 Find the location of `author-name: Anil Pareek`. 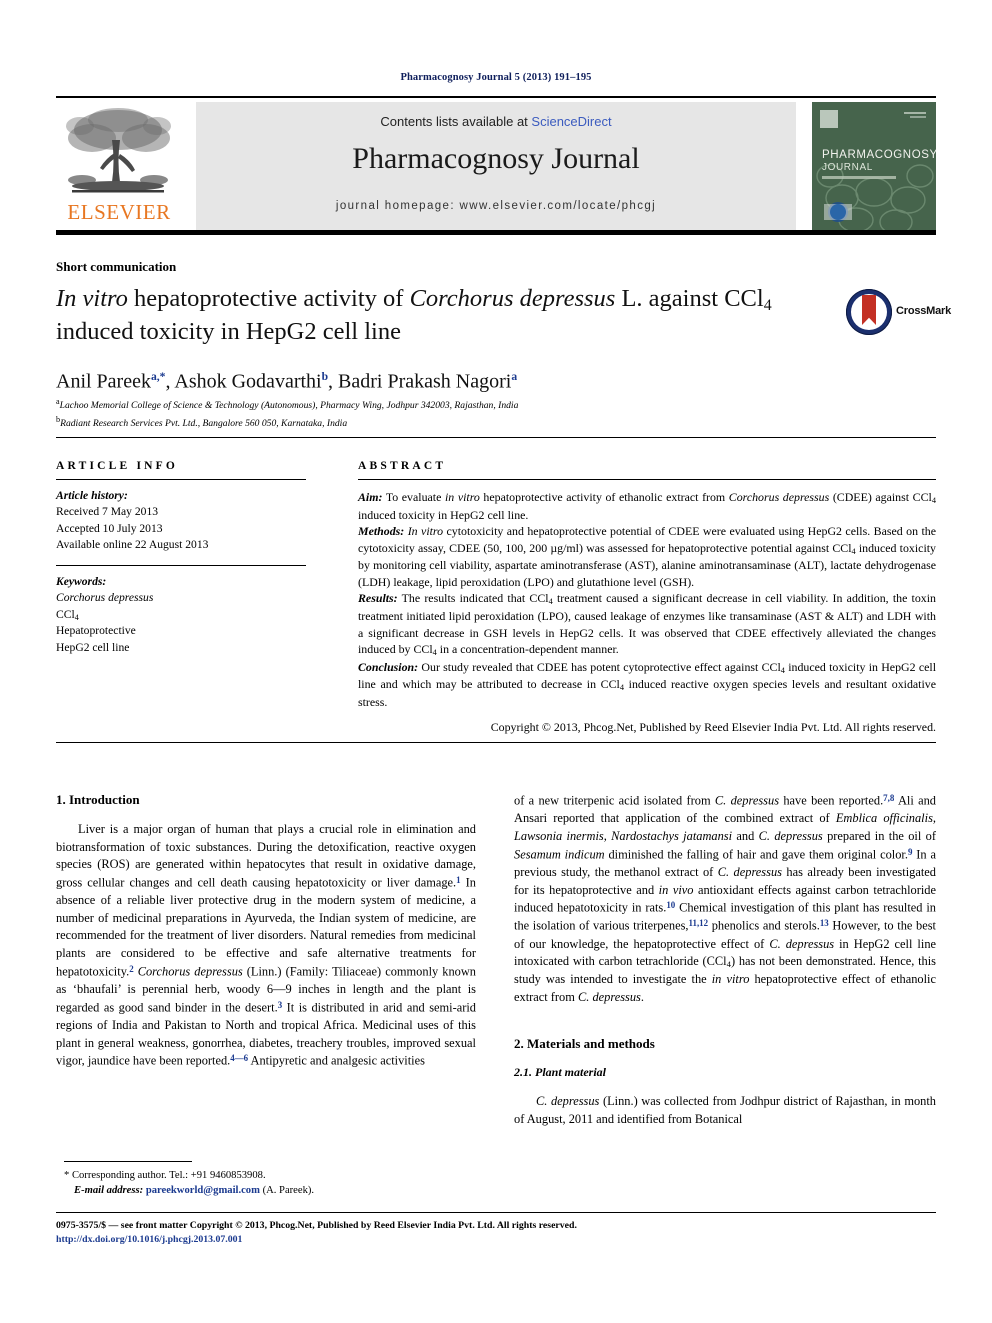

author-name: Anil Pareek is located at coordinates (103, 381).